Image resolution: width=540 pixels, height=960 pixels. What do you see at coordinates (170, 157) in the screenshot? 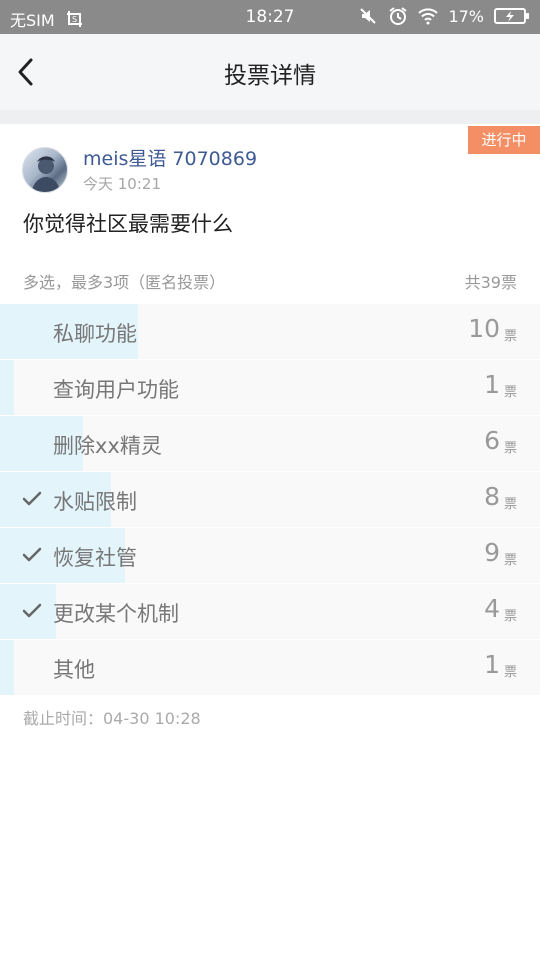
I see `username-link: meis星语 7070869` at bounding box center [170, 157].